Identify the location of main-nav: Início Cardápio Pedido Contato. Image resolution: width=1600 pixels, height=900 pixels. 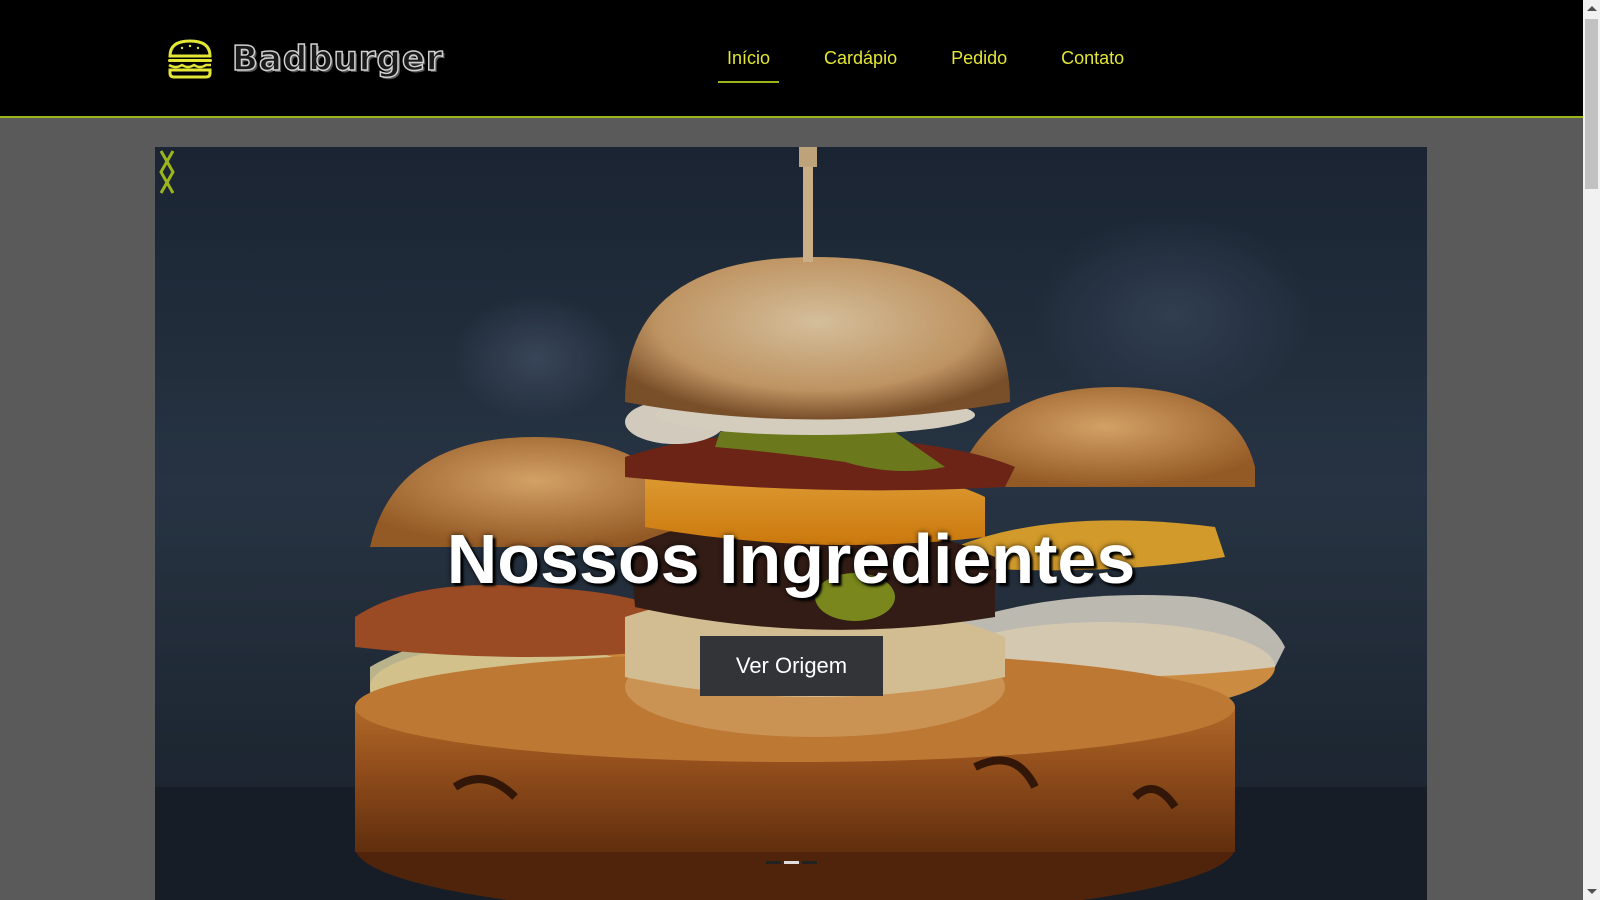
(943, 64).